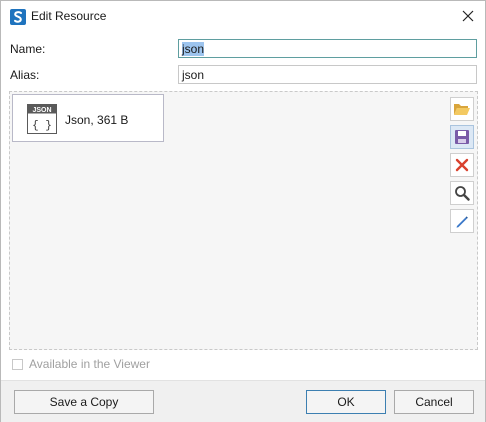 Image resolution: width=486 pixels, height=422 pixels. I want to click on name-input: json, so click(327, 48).